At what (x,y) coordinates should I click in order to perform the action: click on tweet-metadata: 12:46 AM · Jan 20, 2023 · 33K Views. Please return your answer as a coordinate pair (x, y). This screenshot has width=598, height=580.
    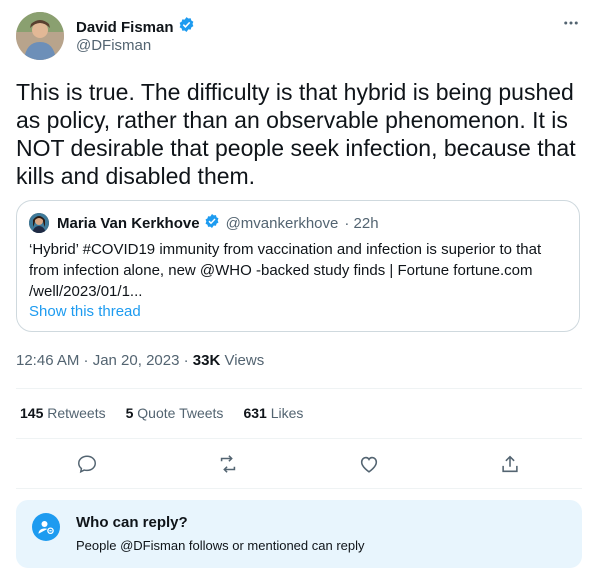
    Looking at the image, I should click on (140, 360).